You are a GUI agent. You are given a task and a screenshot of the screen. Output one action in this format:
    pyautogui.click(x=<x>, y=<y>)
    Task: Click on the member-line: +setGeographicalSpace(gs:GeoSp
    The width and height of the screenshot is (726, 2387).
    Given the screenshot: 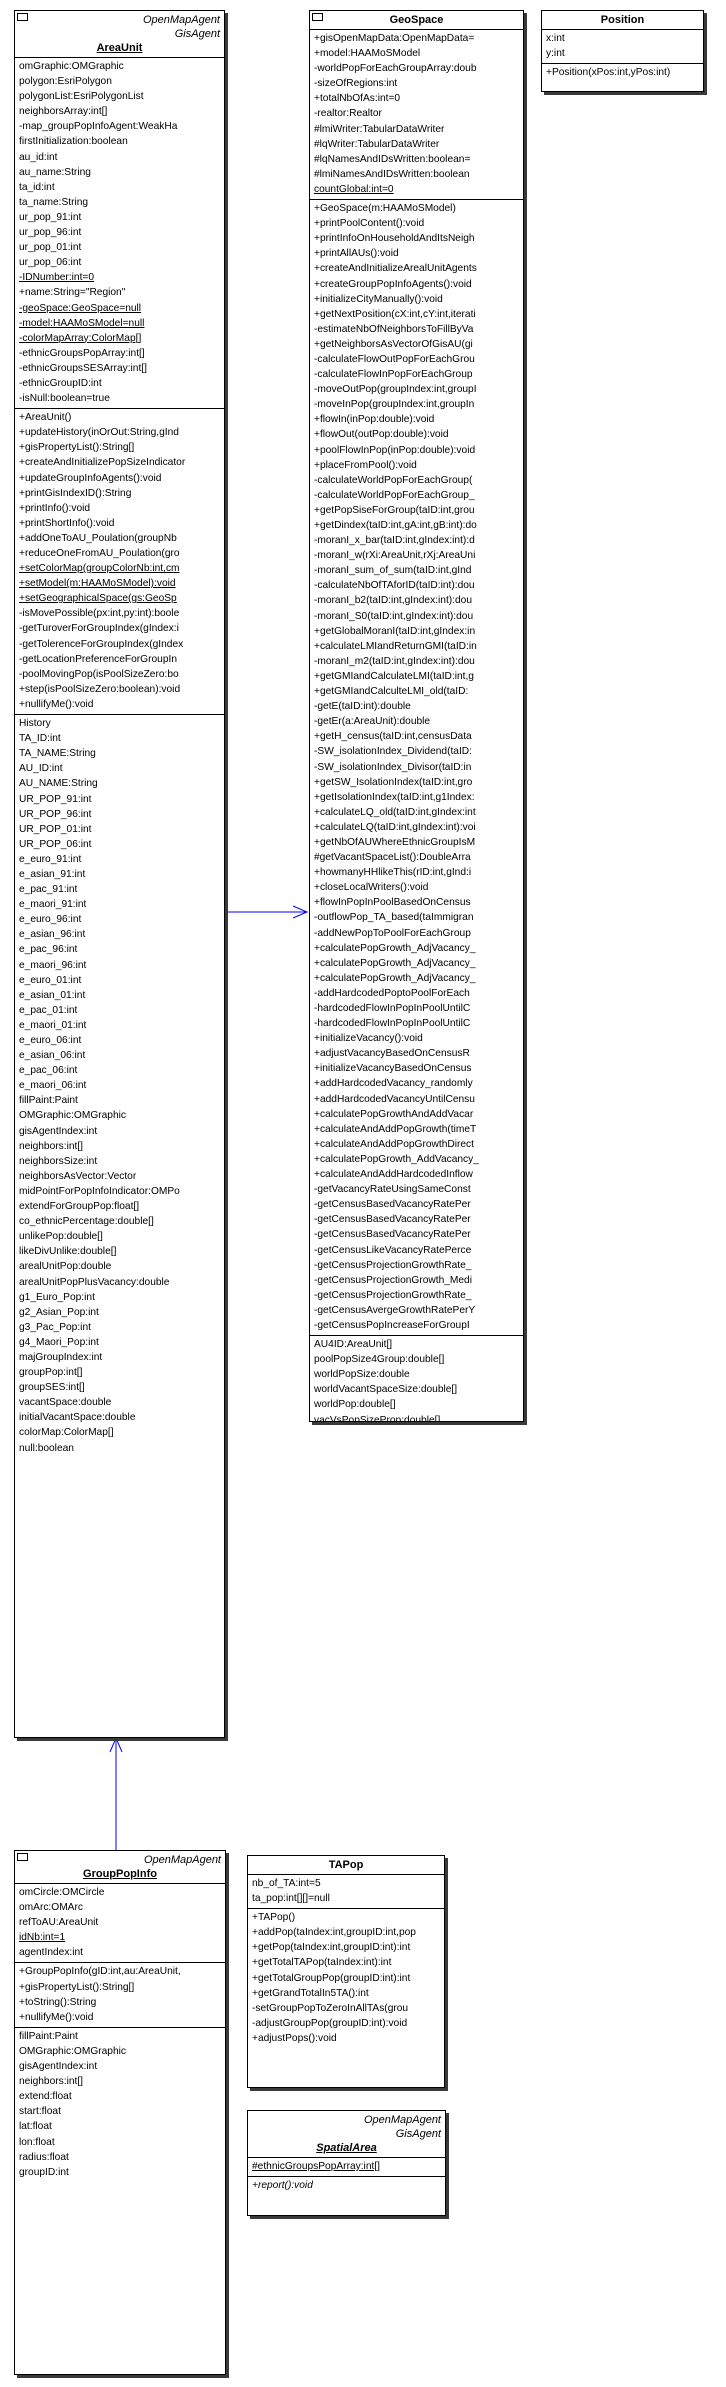 What is the action you would take?
    pyautogui.click(x=98, y=599)
    